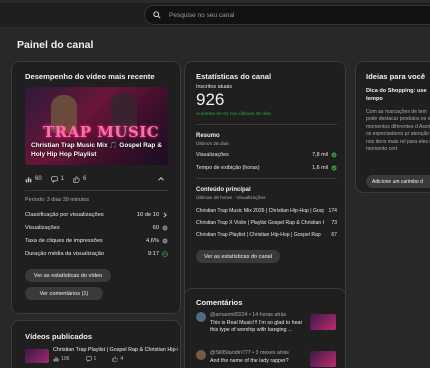 This screenshot has height=368, width=430. I want to click on published-video-thumbnail, so click(37, 356).